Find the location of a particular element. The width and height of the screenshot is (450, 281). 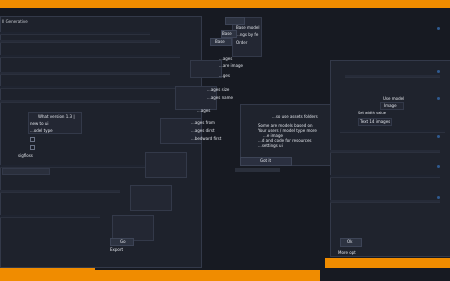

right-field-label: Set width value is located at coordinates (372, 113).